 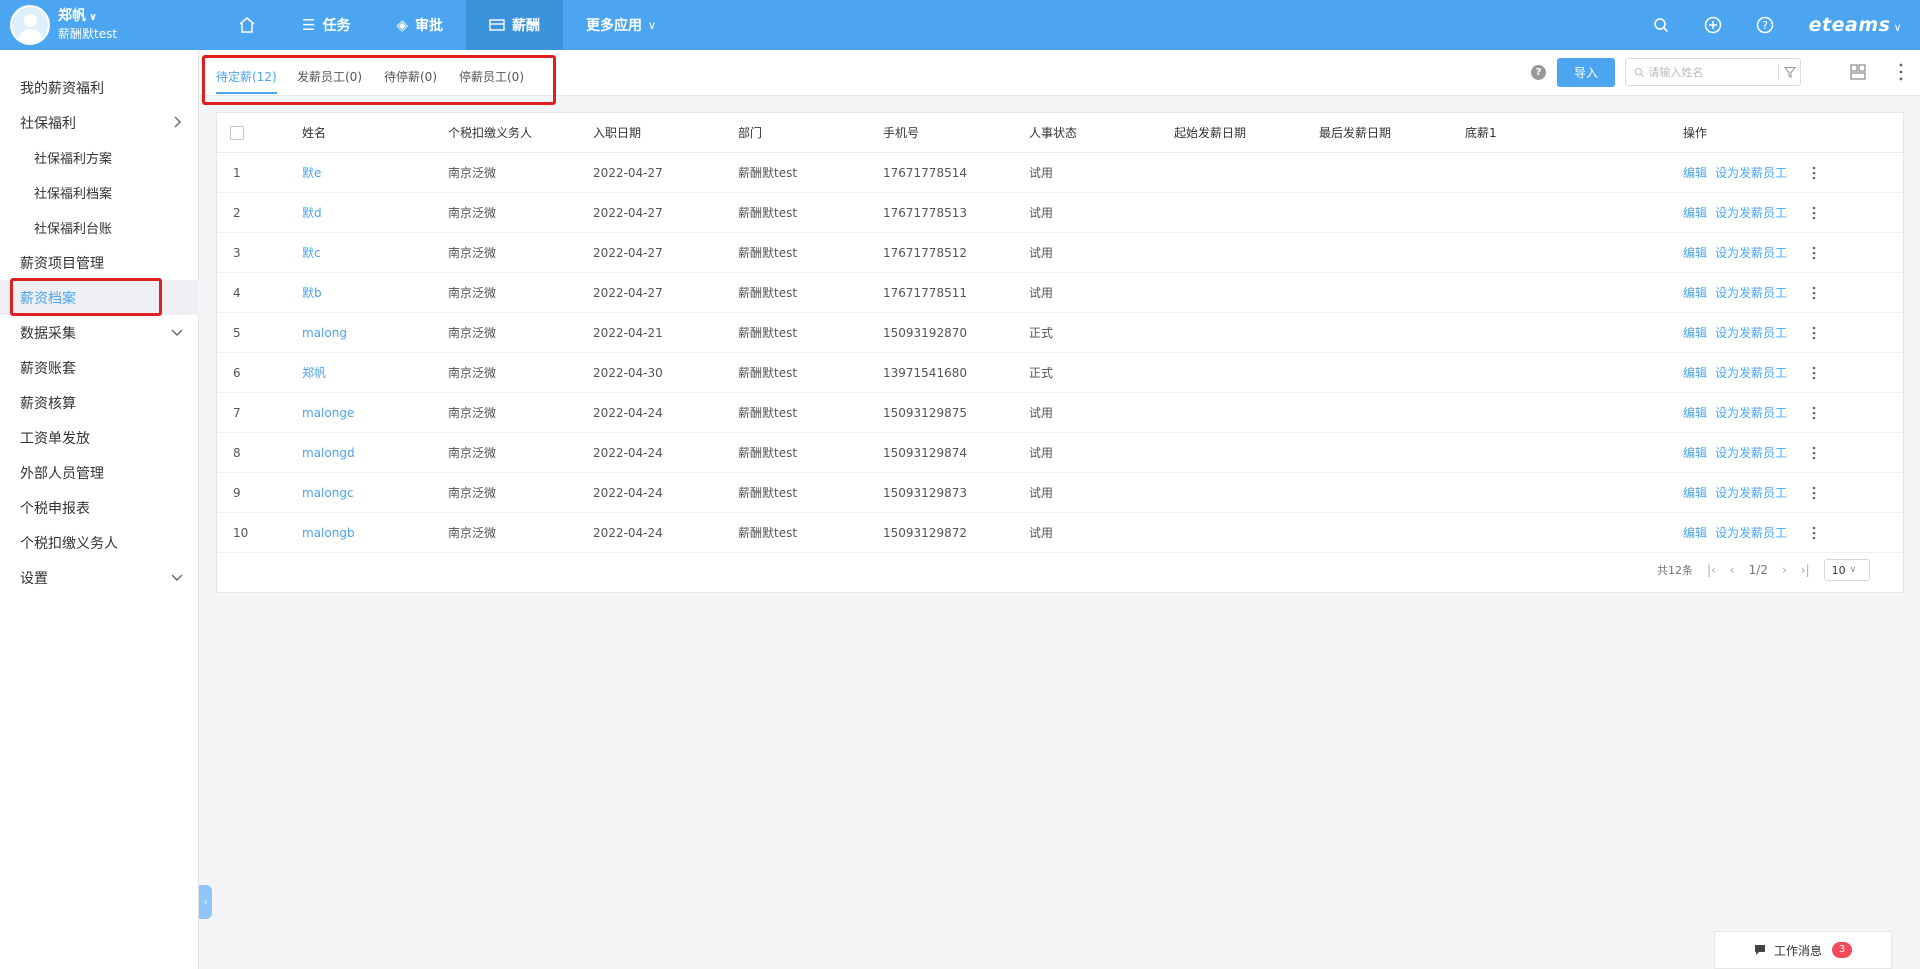 I want to click on sidebar-item-salary-calc: 薪资核算, so click(x=99, y=402).